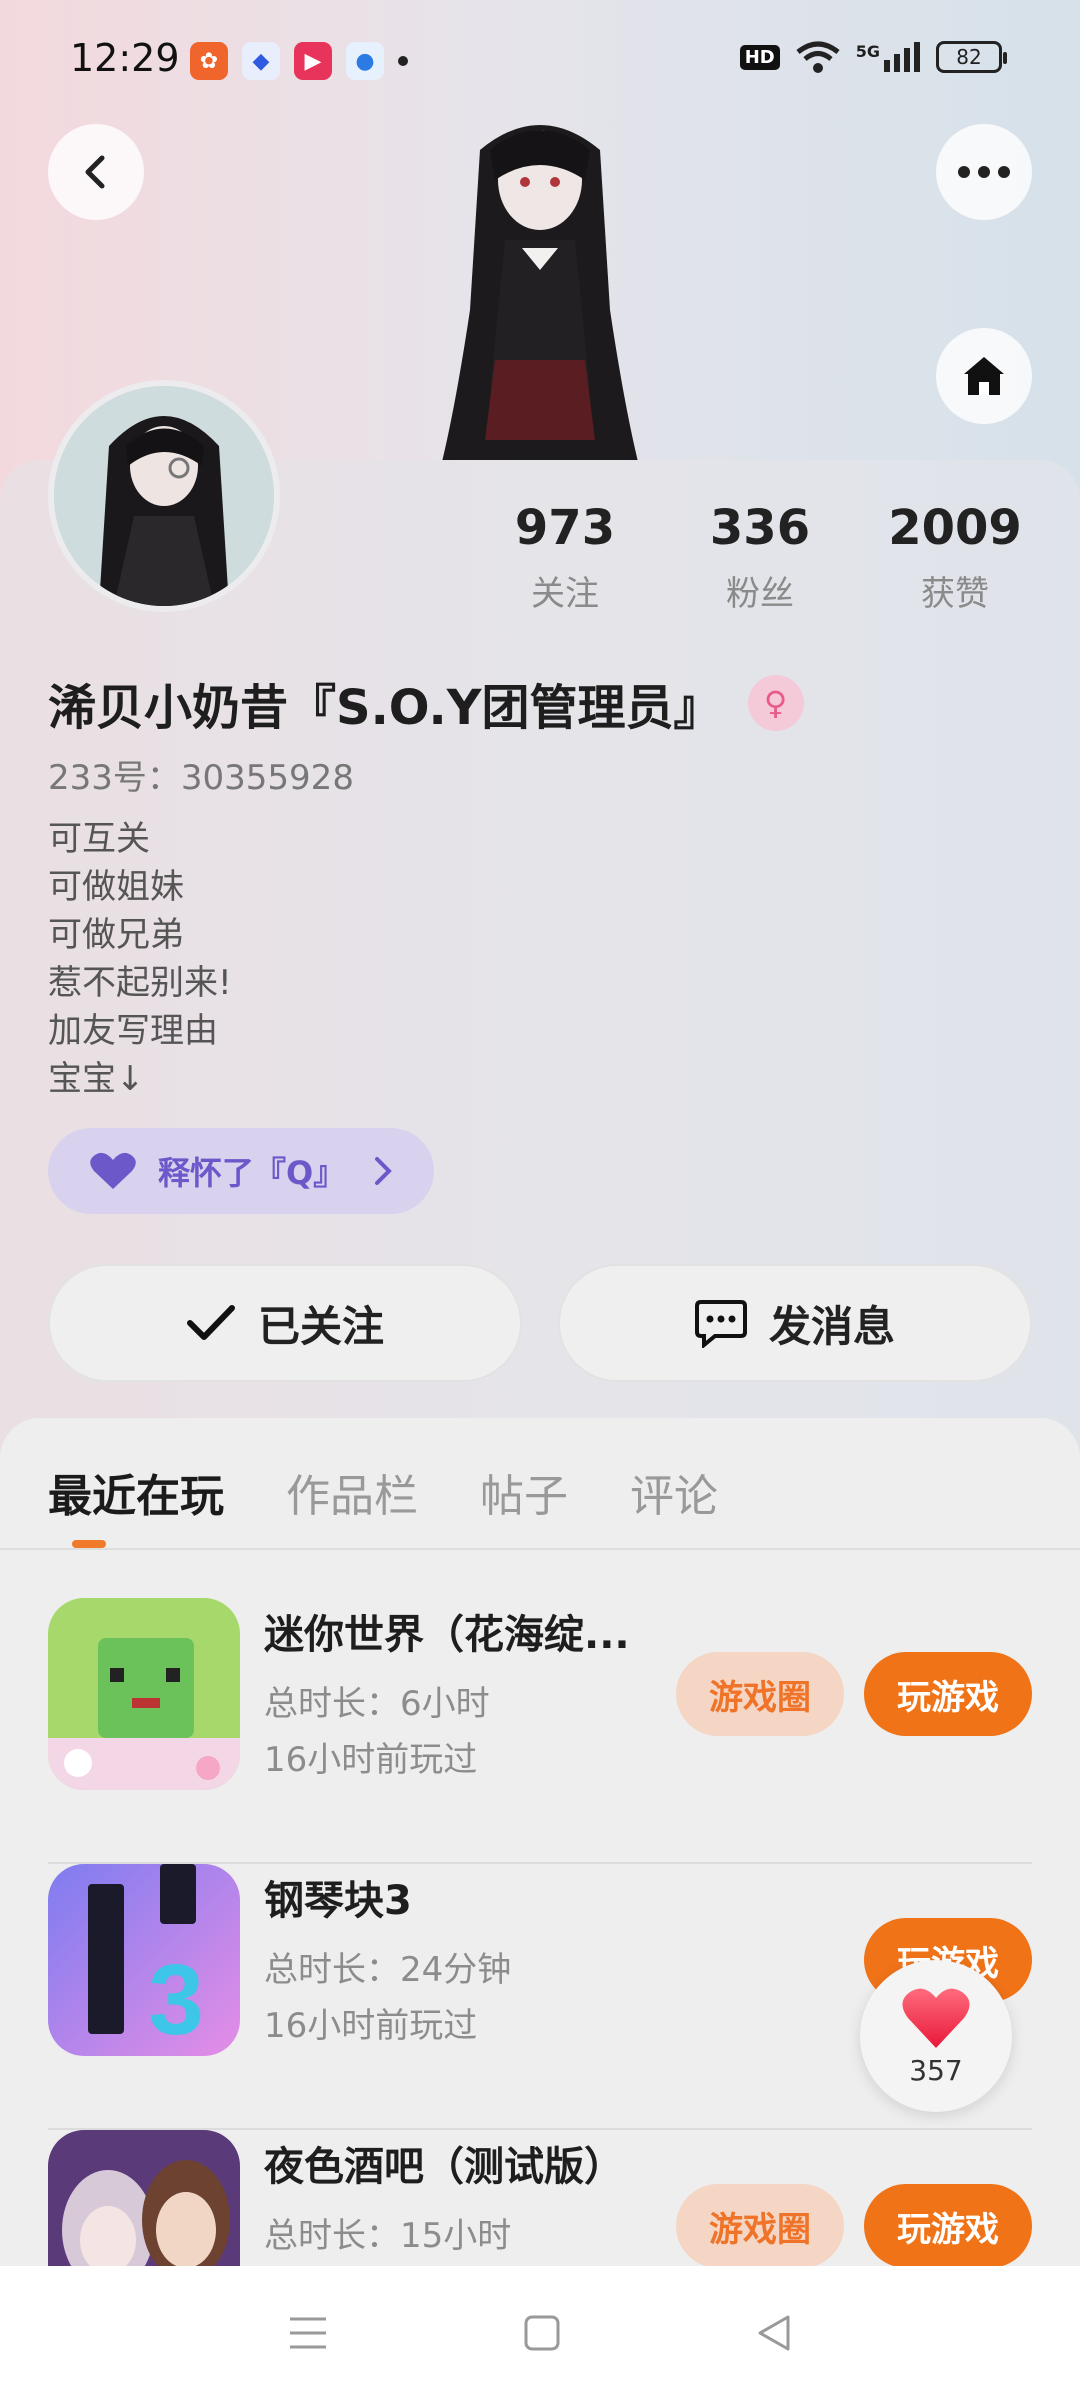 This screenshot has width=1080, height=2400. I want to click on profile-stats: 973 关注 336 粉丝 2009 获赞, so click(760, 557).